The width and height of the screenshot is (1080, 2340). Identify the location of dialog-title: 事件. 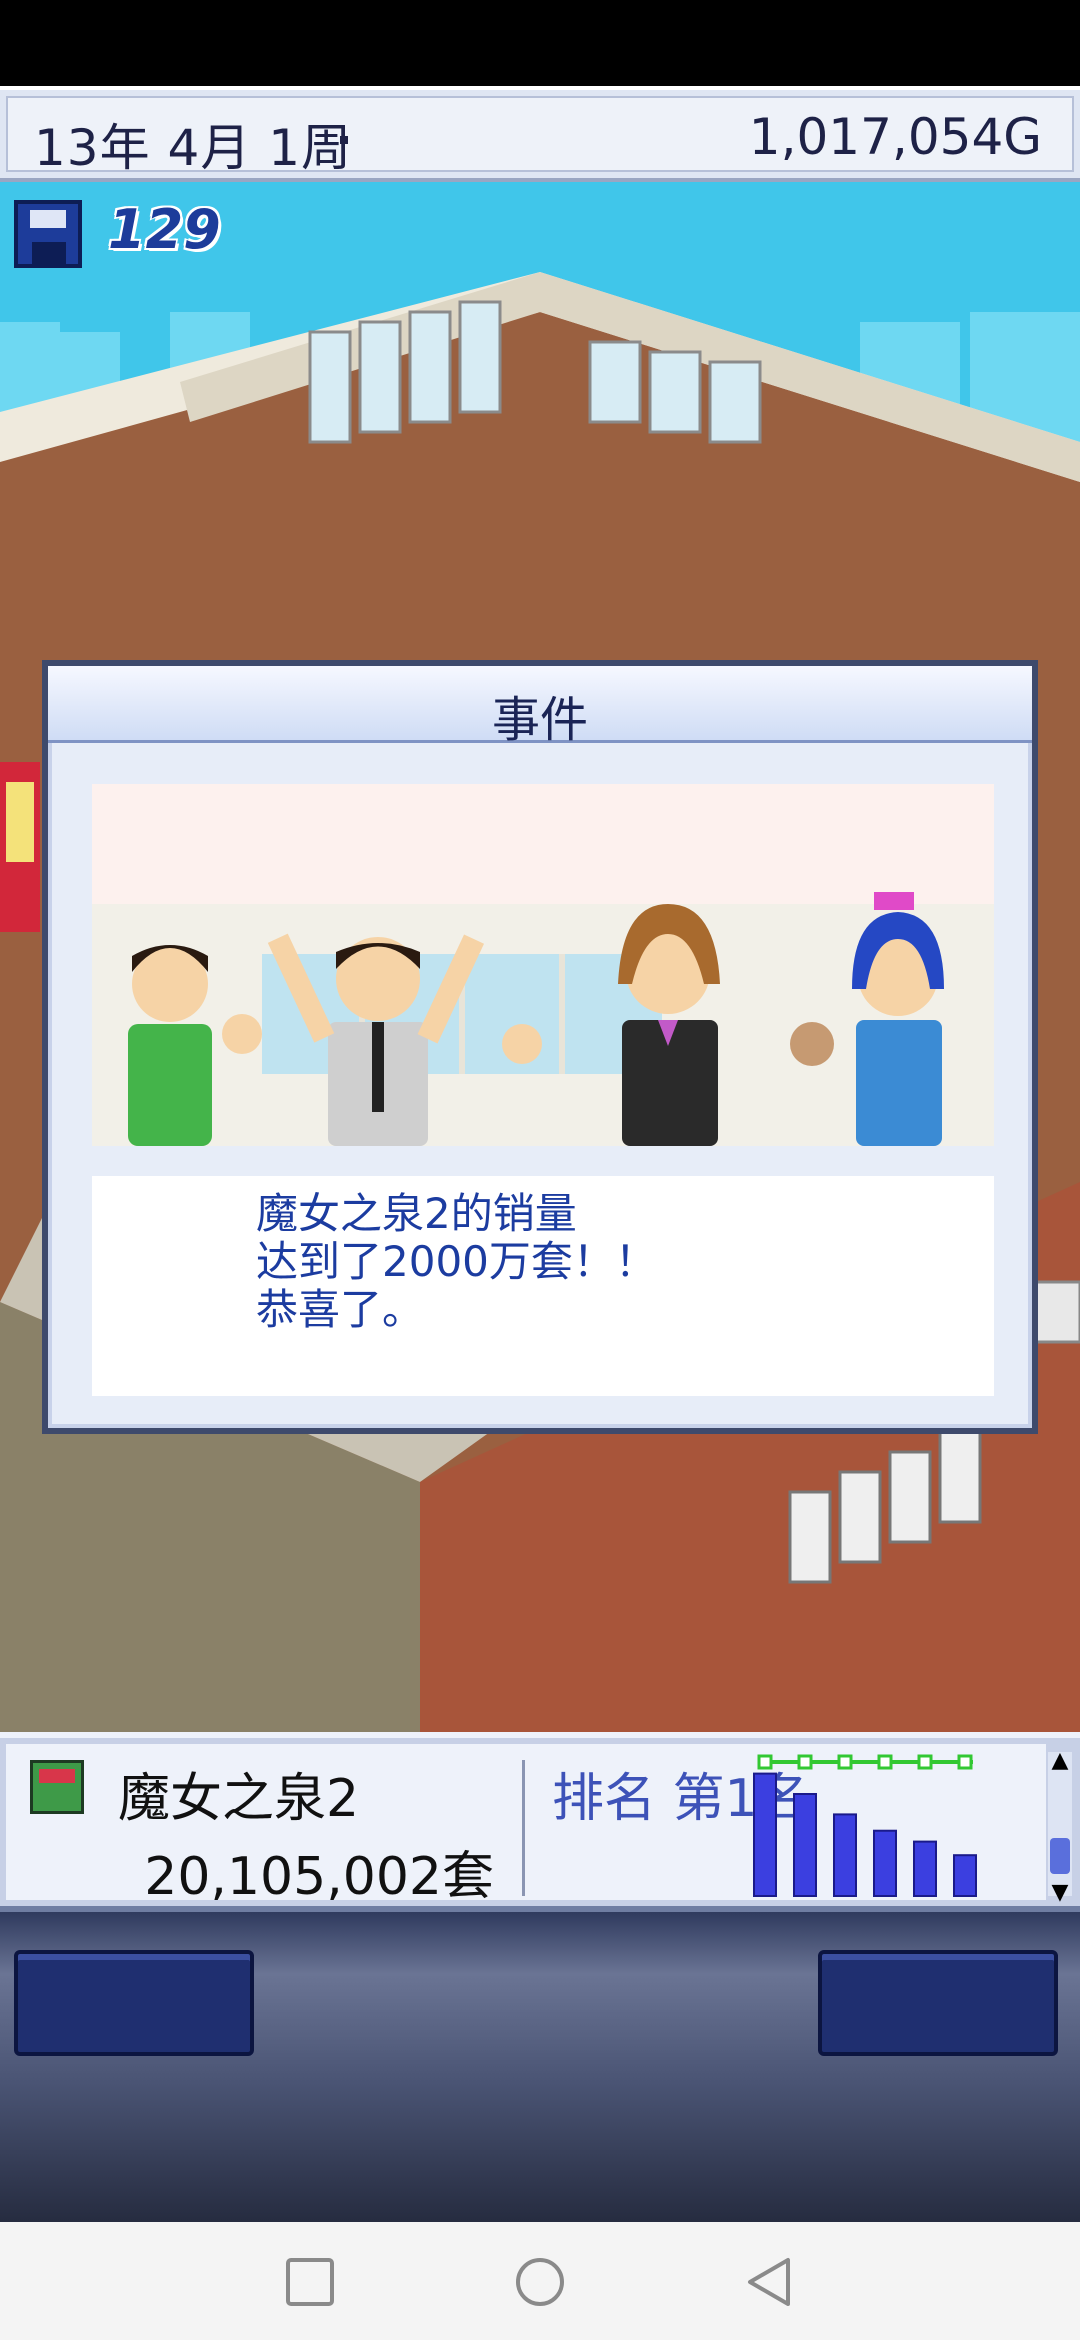
(539, 720).